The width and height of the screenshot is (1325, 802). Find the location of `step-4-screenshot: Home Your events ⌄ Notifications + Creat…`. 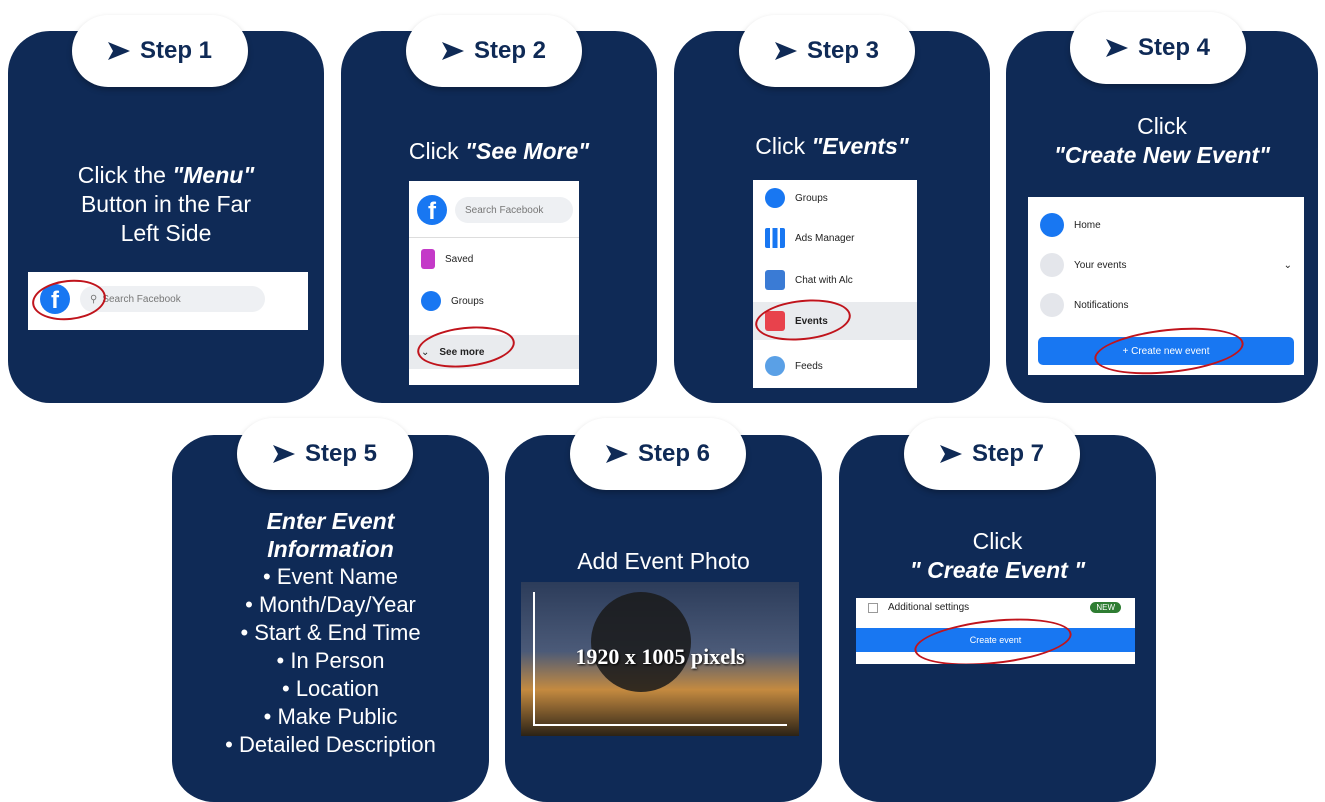

step-4-screenshot: Home Your events ⌄ Notifications + Creat… is located at coordinates (1166, 286).